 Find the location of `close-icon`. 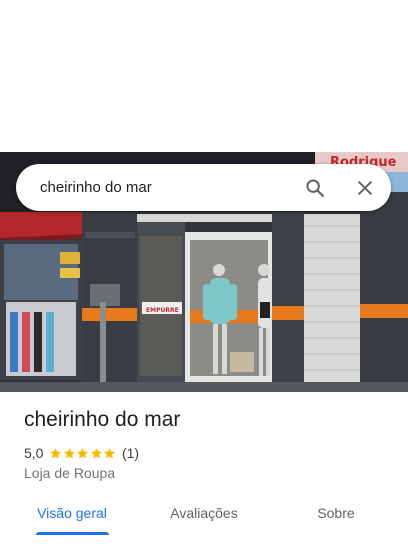

close-icon is located at coordinates (365, 188).